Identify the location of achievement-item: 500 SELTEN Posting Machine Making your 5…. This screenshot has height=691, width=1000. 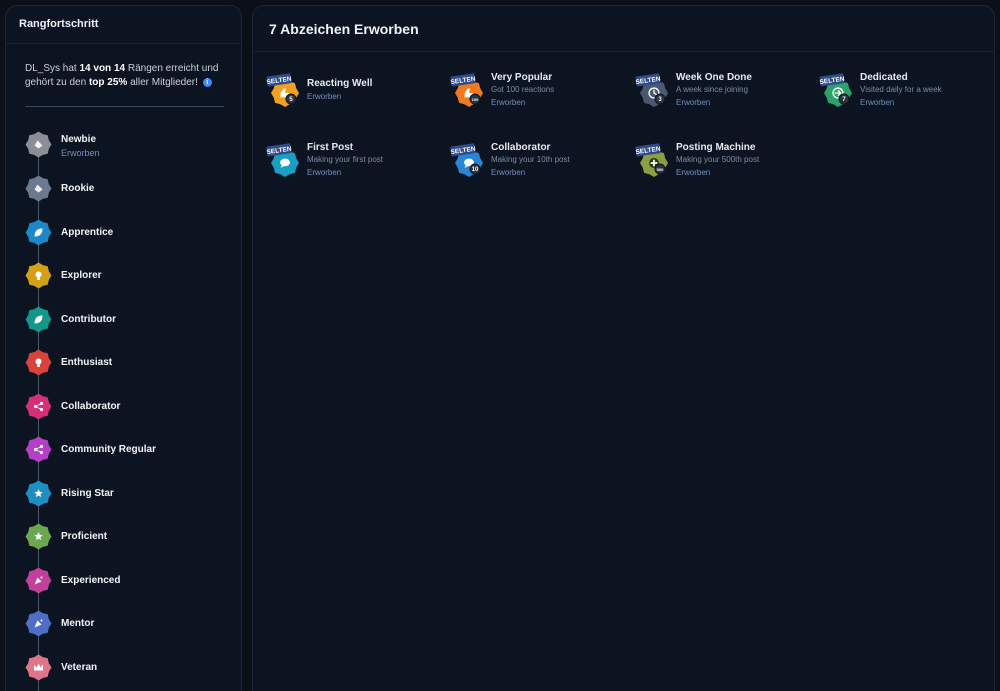
(724, 164).